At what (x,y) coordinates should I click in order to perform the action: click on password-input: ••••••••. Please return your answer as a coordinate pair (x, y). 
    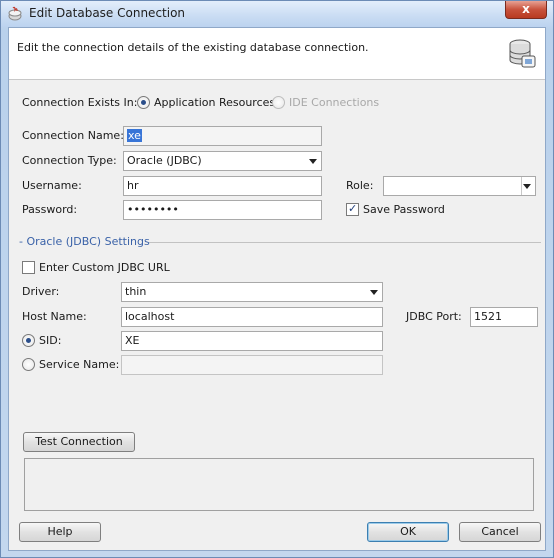
    Looking at the image, I should click on (222, 210).